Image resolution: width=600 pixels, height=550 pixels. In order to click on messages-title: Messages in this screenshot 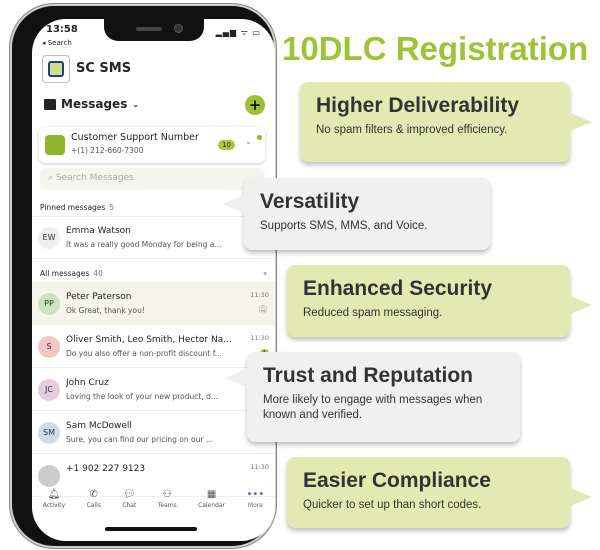, I will do `click(94, 104)`.